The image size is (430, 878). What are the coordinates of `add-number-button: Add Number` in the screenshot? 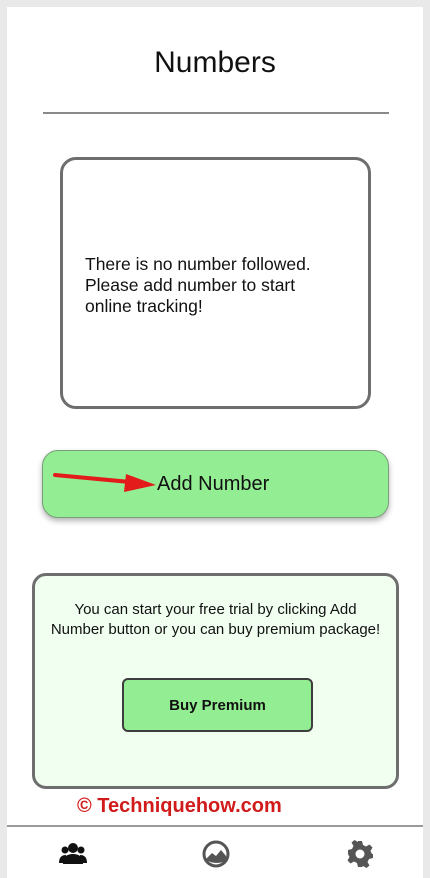 It's located at (215, 484).